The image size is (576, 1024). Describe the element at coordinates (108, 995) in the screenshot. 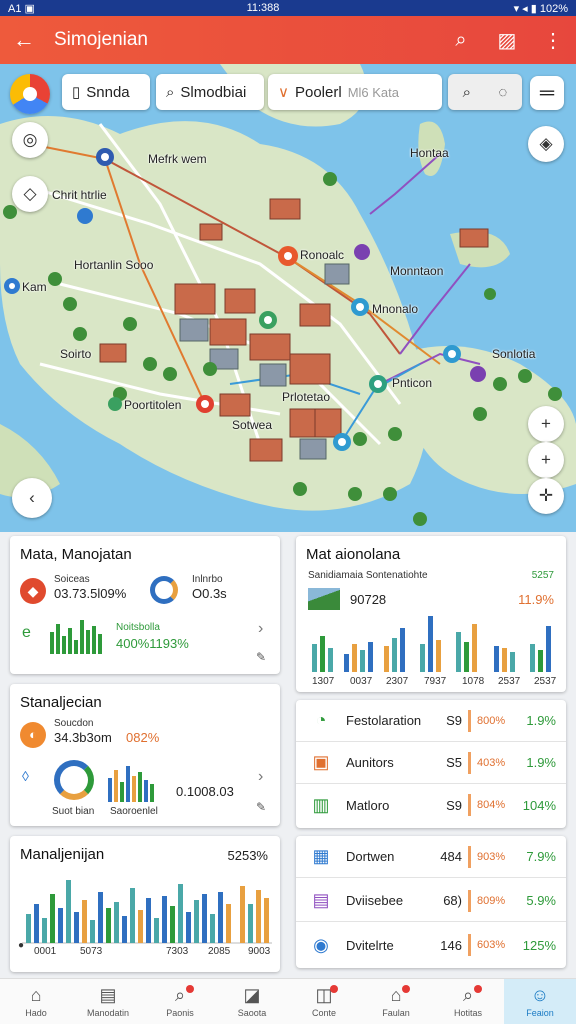

I see `book-icon: ▤` at that location.